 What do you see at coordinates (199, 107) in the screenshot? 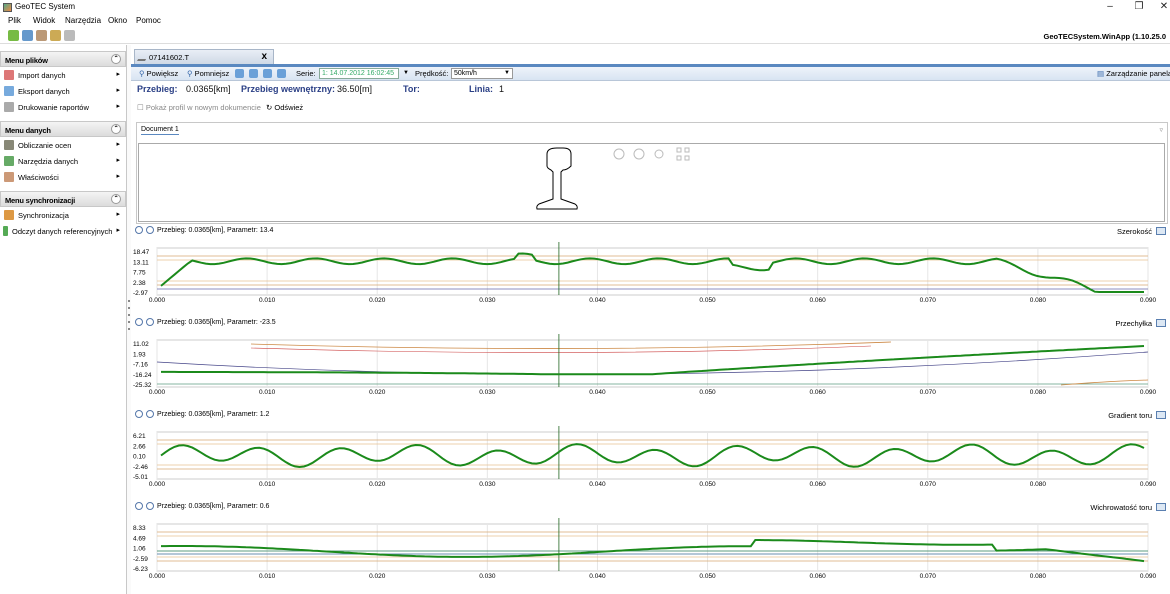
I see `show-profile-checkbox: ☐ Pokaż profil w nowym dokumencie` at bounding box center [199, 107].